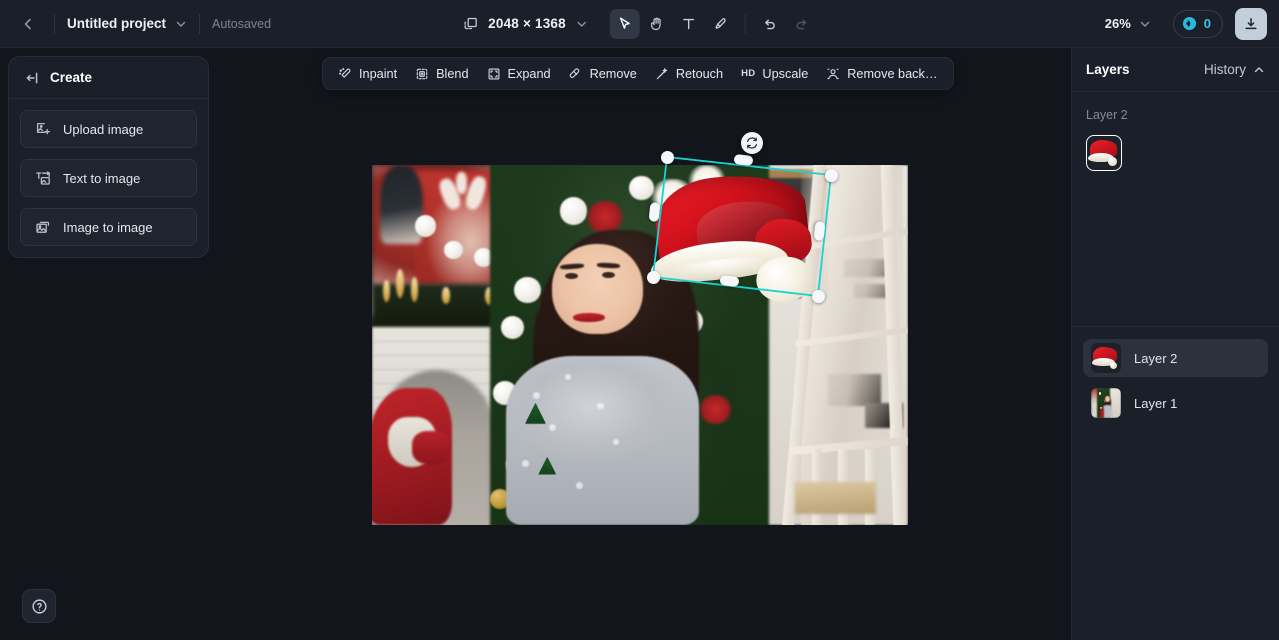 This screenshot has width=1279, height=640. I want to click on magic-wand-icon, so click(345, 74).